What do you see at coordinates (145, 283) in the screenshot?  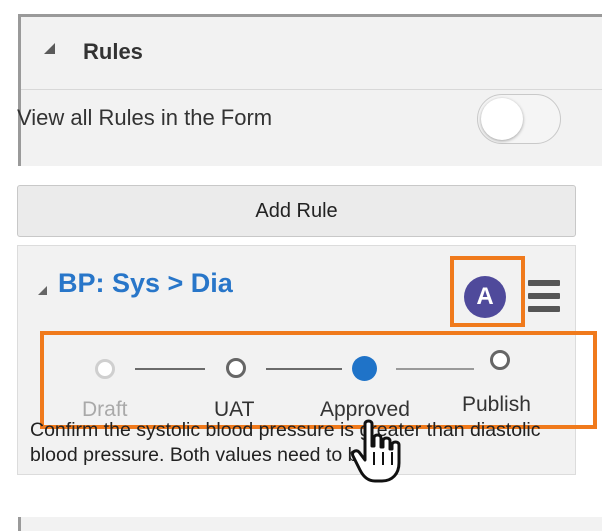 I see `rule-title: BP: Sys > Dia` at bounding box center [145, 283].